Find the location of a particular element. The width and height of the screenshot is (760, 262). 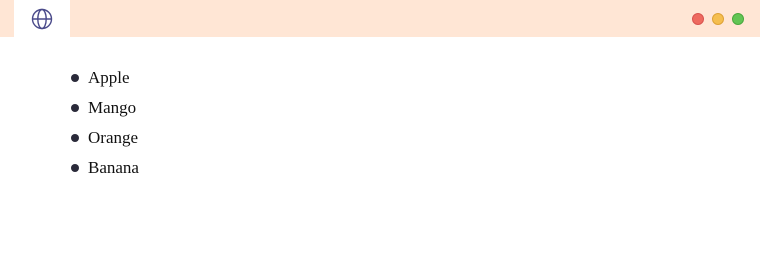

list-item: Apple is located at coordinates (105, 78).